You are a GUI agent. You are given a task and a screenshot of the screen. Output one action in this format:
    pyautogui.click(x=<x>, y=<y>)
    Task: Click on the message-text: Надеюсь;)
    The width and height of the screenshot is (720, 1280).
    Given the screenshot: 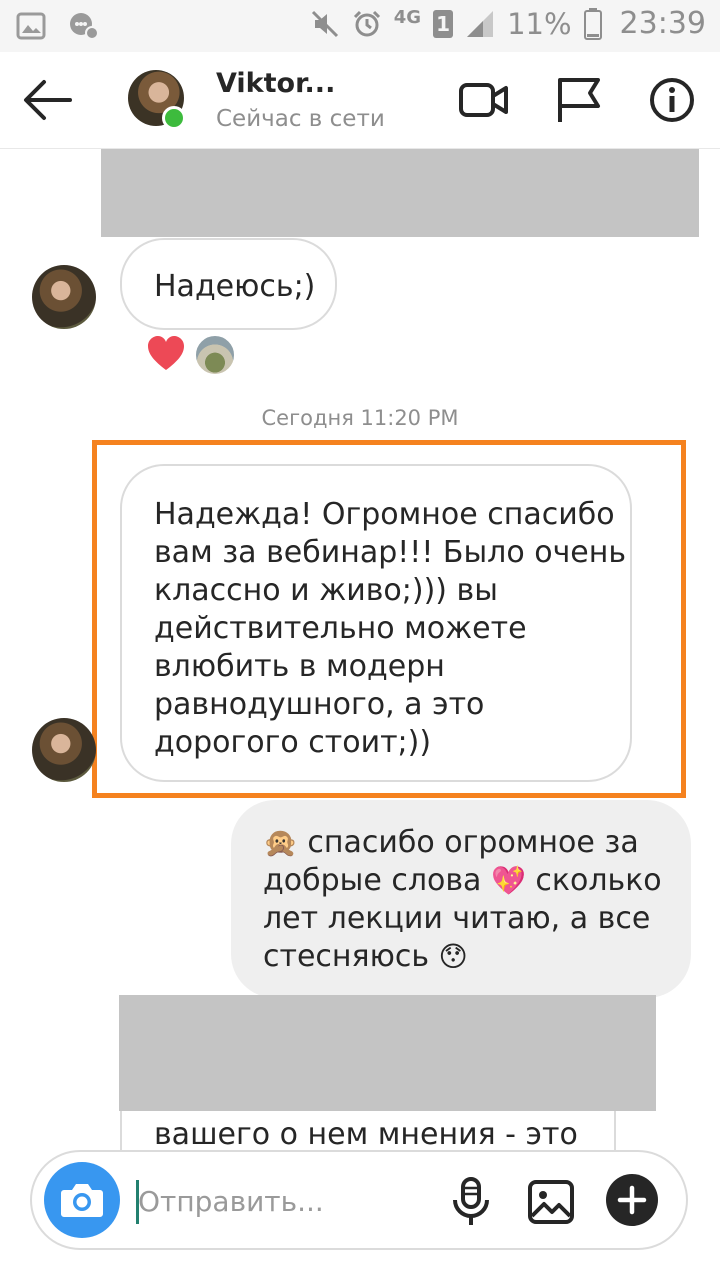 What is the action you would take?
    pyautogui.click(x=235, y=286)
    